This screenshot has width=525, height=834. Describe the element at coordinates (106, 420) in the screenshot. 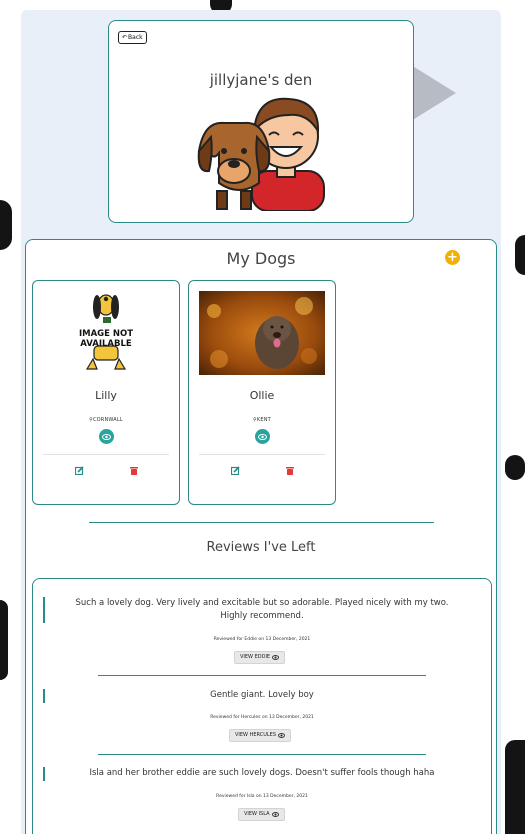

I see `dog-location: ⚲CORNWALL` at that location.